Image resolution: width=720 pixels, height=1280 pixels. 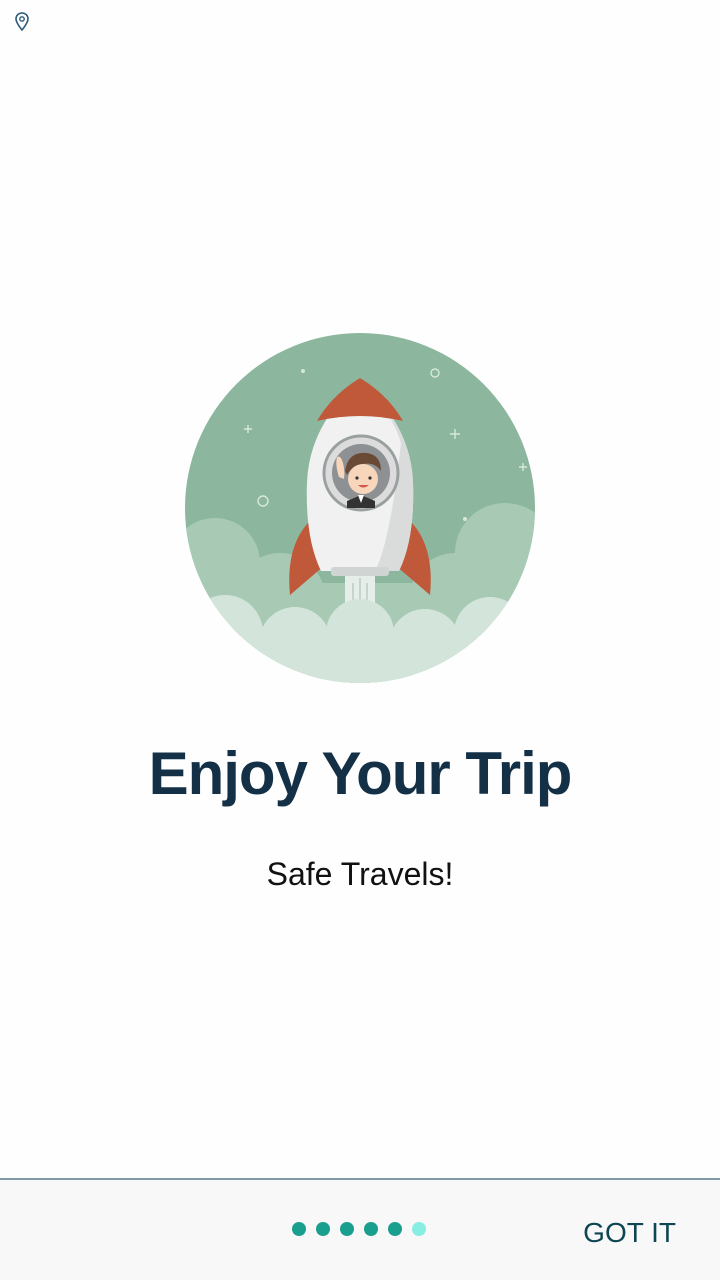 I want to click on page-dot-active, so click(x=419, y=1229).